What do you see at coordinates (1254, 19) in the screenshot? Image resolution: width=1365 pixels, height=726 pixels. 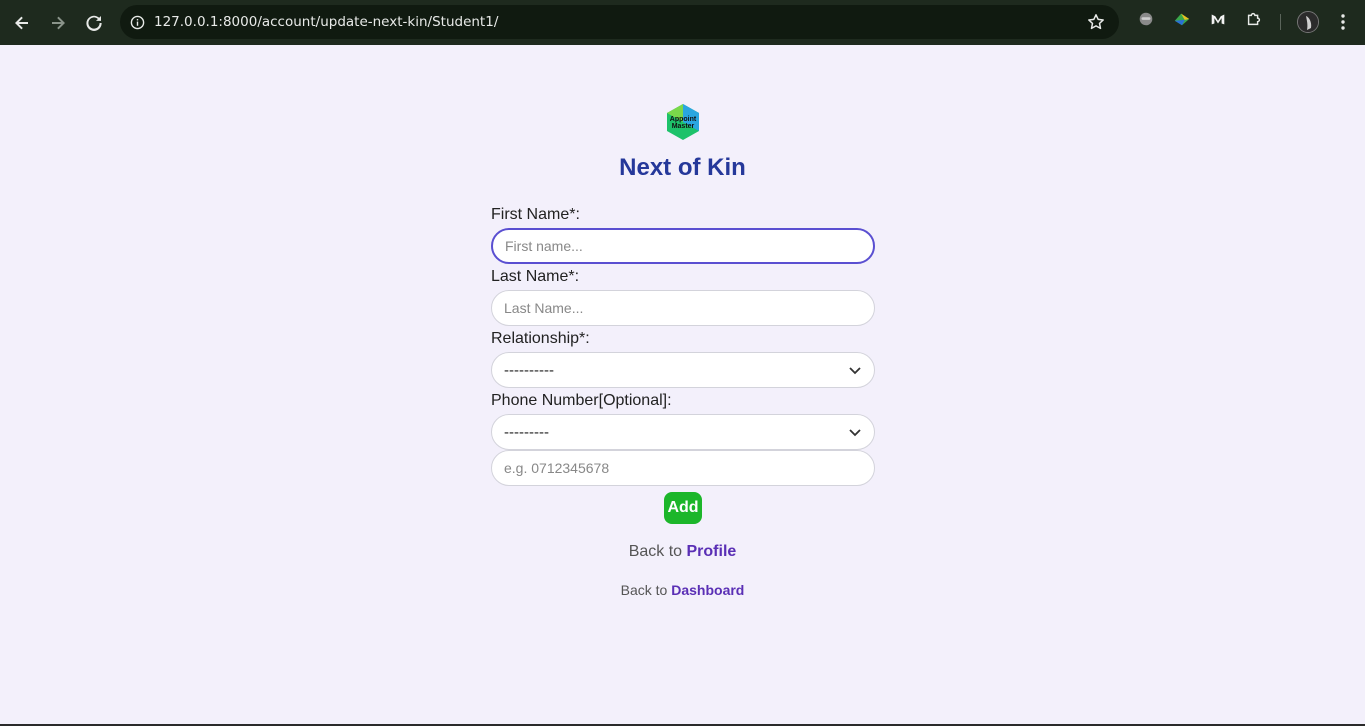 I see `extensions-puzzle-icon` at bounding box center [1254, 19].